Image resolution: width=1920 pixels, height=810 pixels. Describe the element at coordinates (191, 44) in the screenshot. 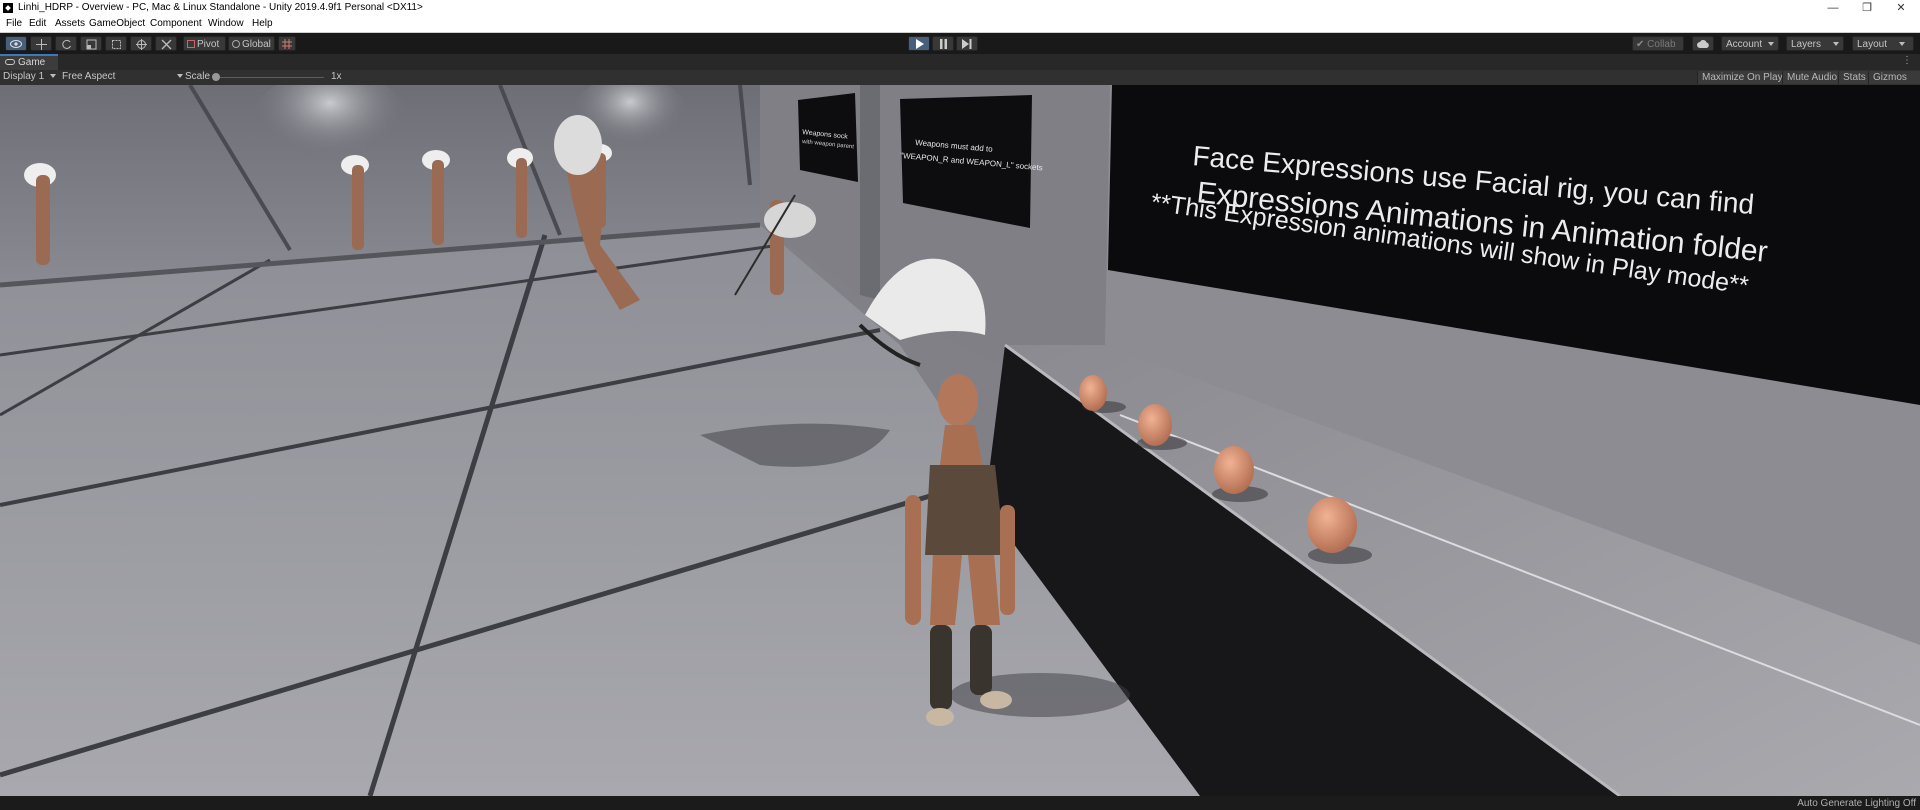

I see `pivot-icon` at that location.